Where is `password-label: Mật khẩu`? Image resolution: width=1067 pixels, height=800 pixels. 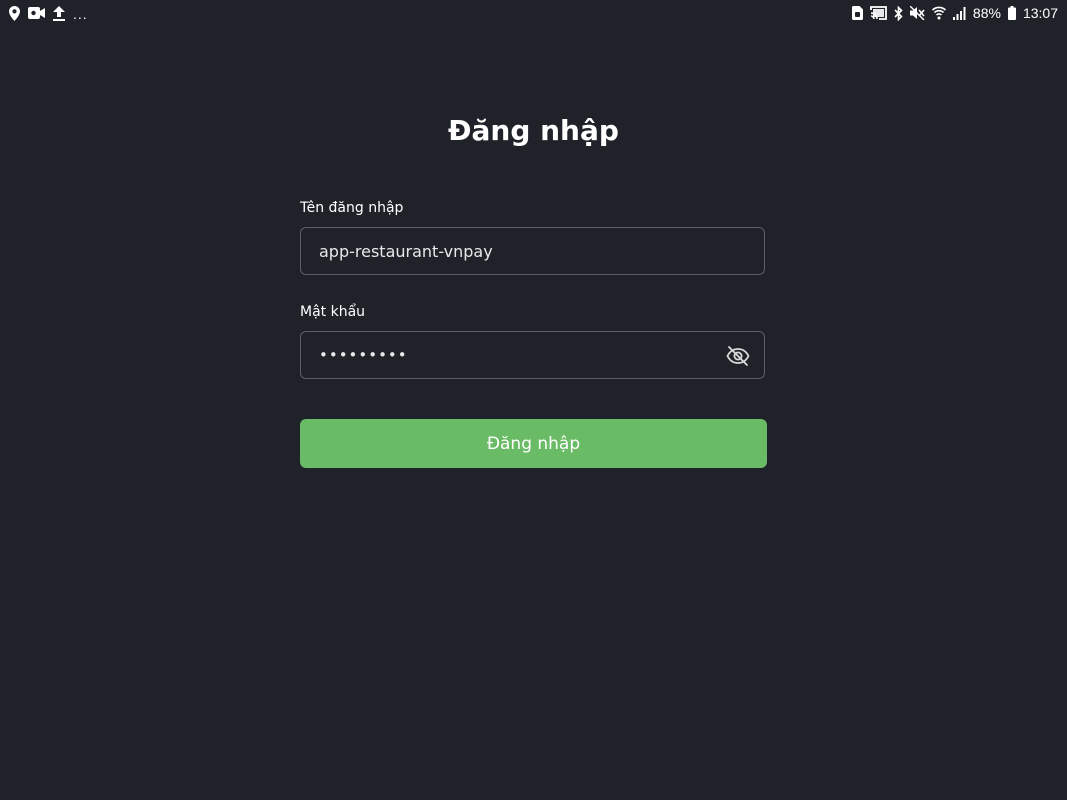 password-label: Mật khẩu is located at coordinates (333, 312).